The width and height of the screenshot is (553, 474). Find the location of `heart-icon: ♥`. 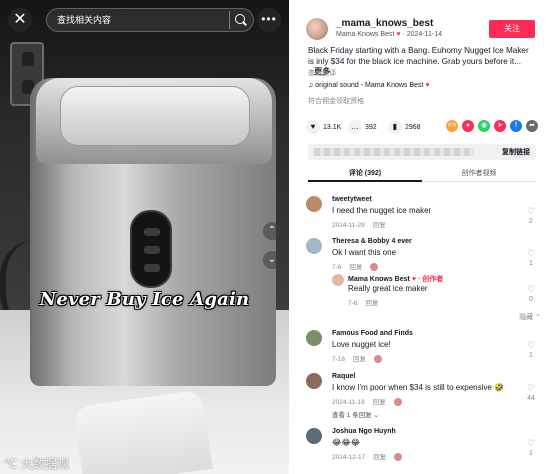

heart-icon: ♥ is located at coordinates (313, 127).